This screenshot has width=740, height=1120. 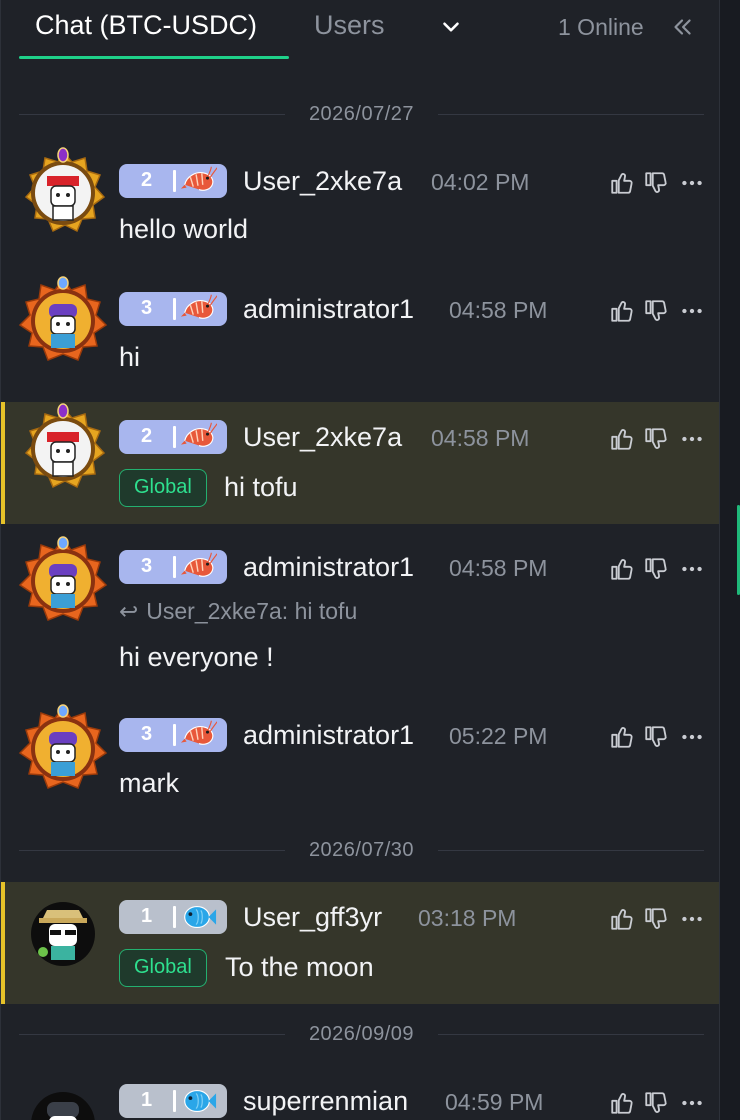 I want to click on timestamp: 05:22 PM, so click(x=498, y=736).